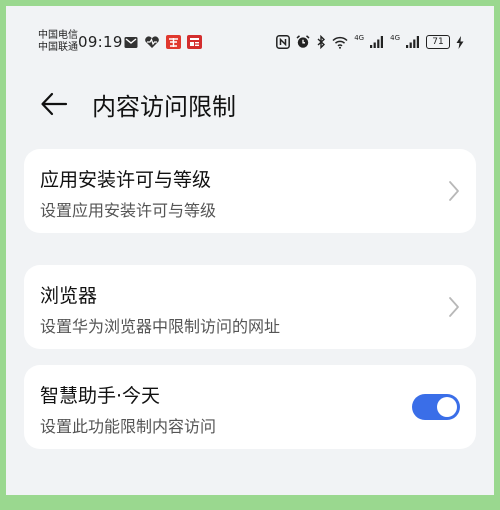 The height and width of the screenshot is (510, 500). Describe the element at coordinates (131, 42) in the screenshot. I see `mail-icon` at that location.